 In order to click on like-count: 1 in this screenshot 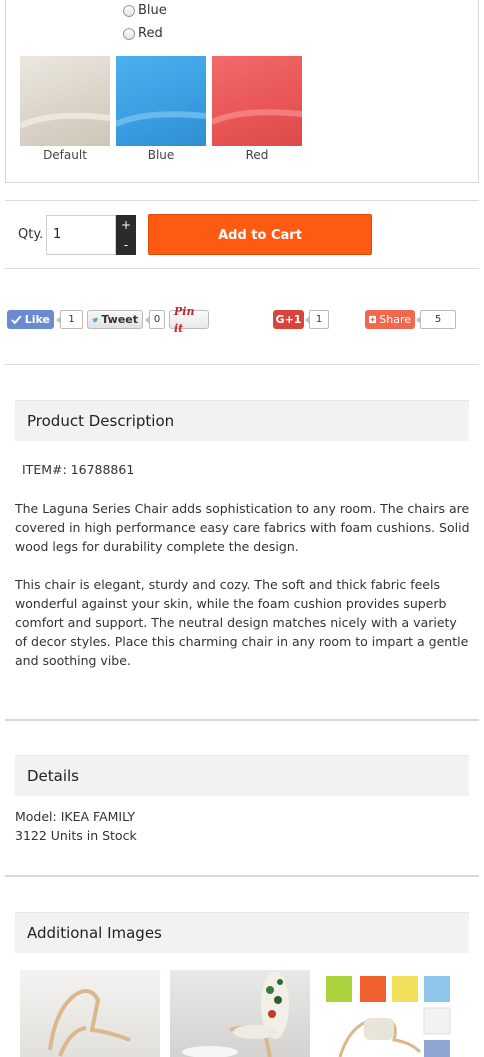, I will do `click(69, 319)`.